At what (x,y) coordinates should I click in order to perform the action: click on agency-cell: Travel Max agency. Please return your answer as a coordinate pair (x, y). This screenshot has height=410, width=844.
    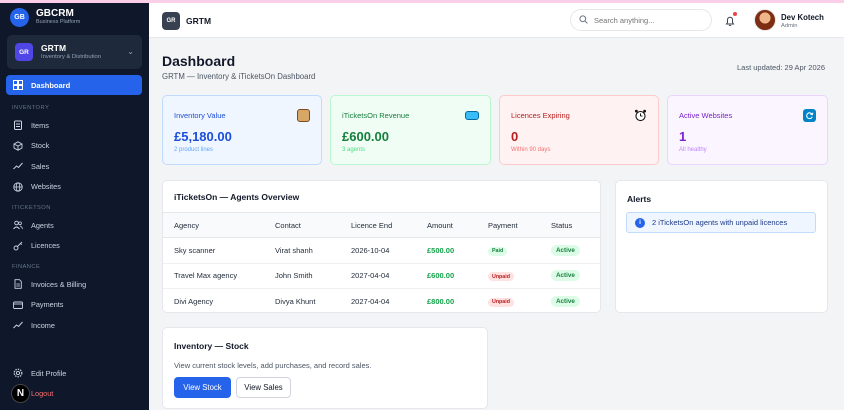
    Looking at the image, I should click on (213, 276).